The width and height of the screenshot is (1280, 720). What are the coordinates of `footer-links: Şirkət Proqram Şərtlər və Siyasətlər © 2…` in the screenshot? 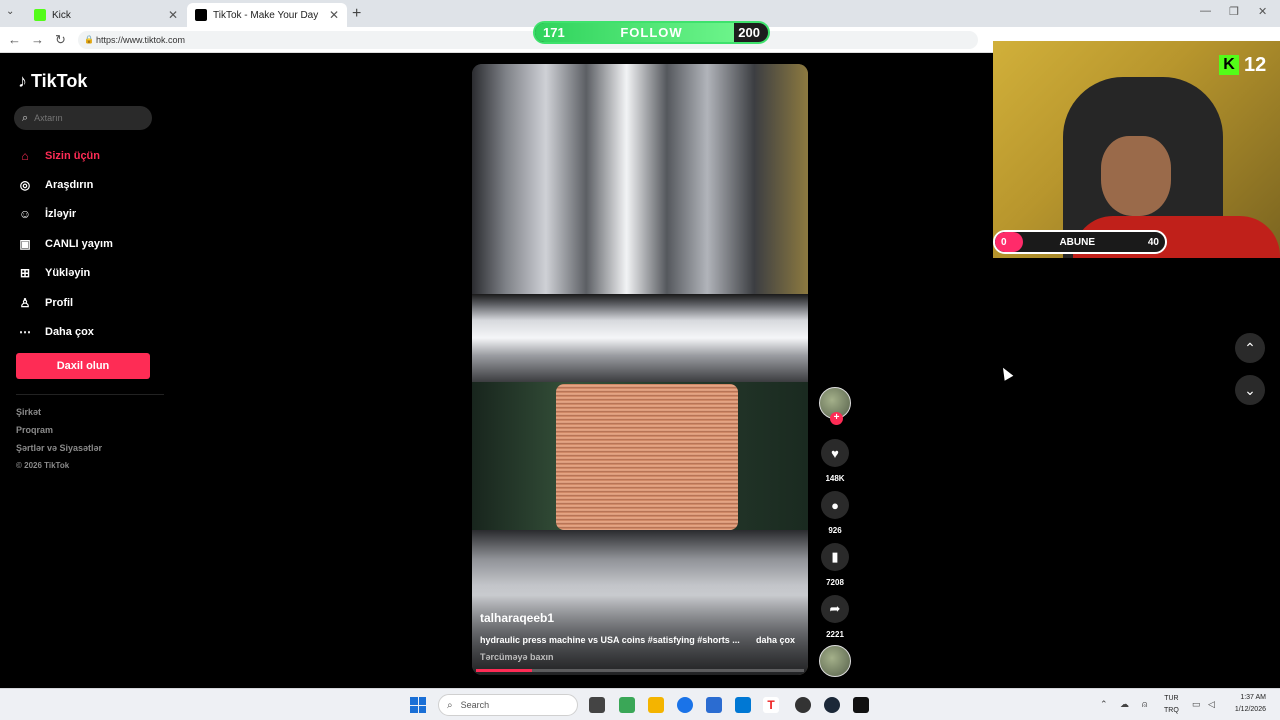 It's located at (59, 443).